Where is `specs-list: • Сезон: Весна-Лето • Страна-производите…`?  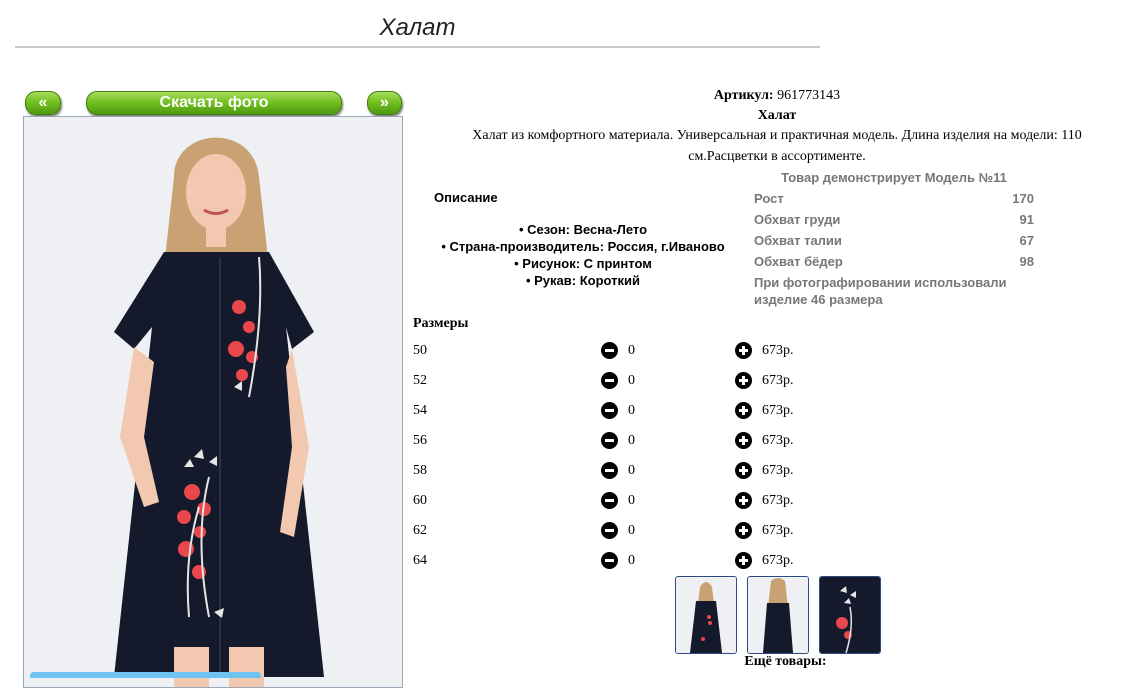 specs-list: • Сезон: Весна-Лето • Страна-производите… is located at coordinates (583, 255).